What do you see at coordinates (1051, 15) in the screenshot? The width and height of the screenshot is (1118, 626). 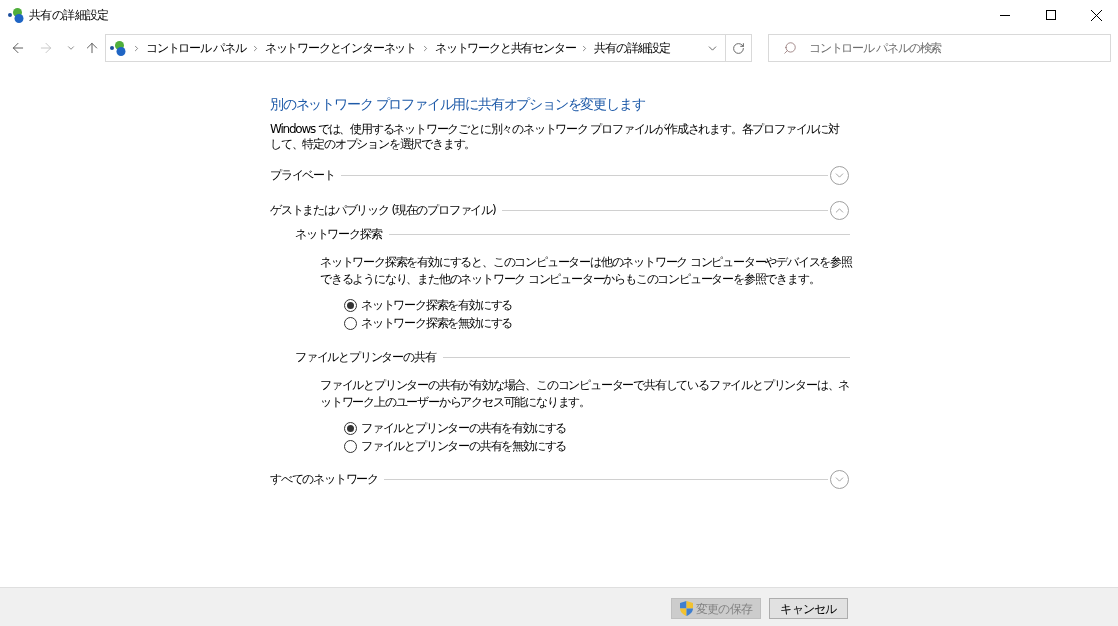 I see `maximize-icon` at bounding box center [1051, 15].